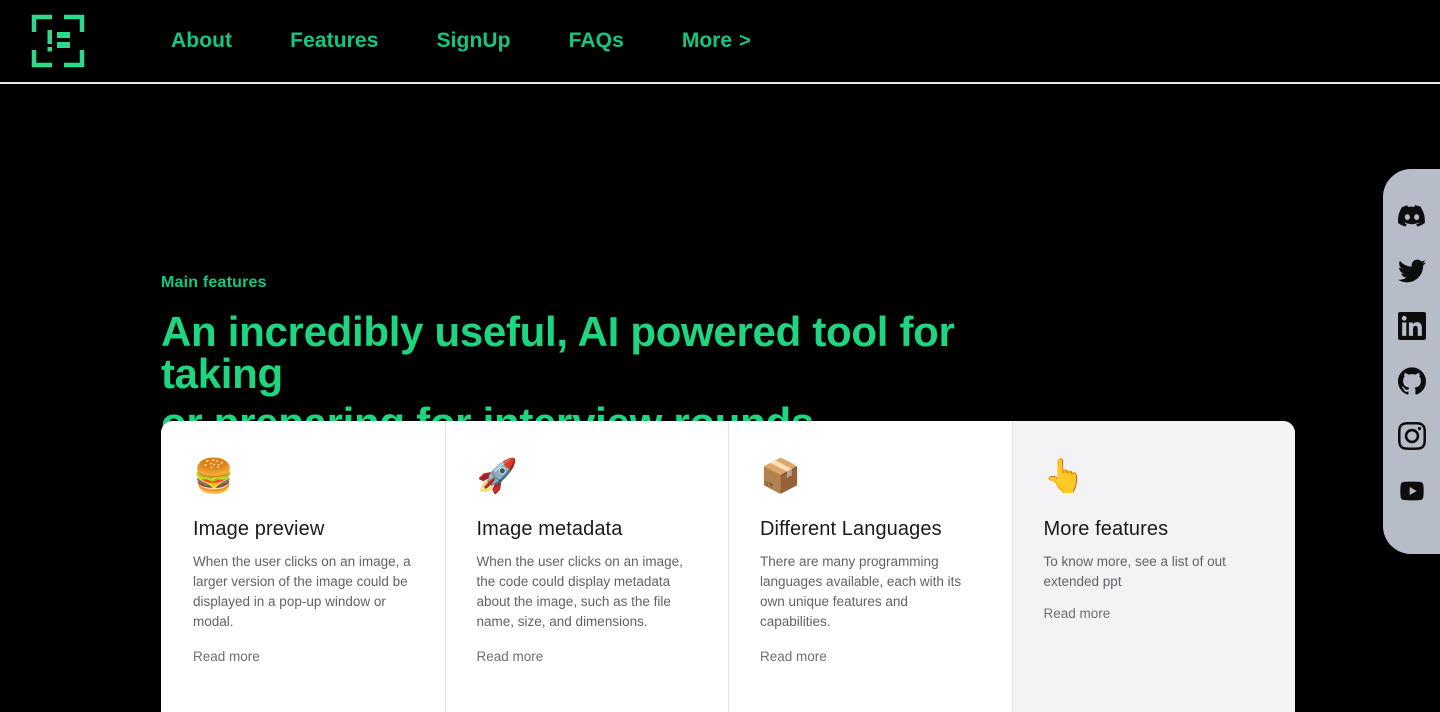 The width and height of the screenshot is (1440, 712). I want to click on nav-link-faqs: FAQs, so click(596, 41).